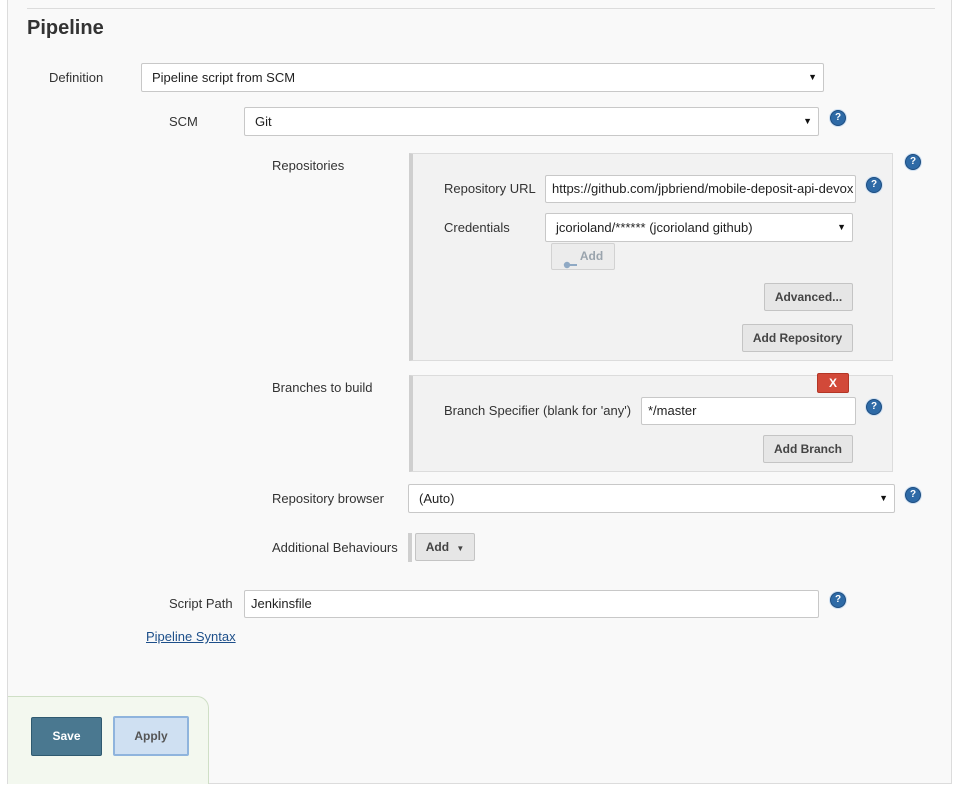  Describe the element at coordinates (797, 338) in the screenshot. I see `add-repository-button: Add Repository` at that location.